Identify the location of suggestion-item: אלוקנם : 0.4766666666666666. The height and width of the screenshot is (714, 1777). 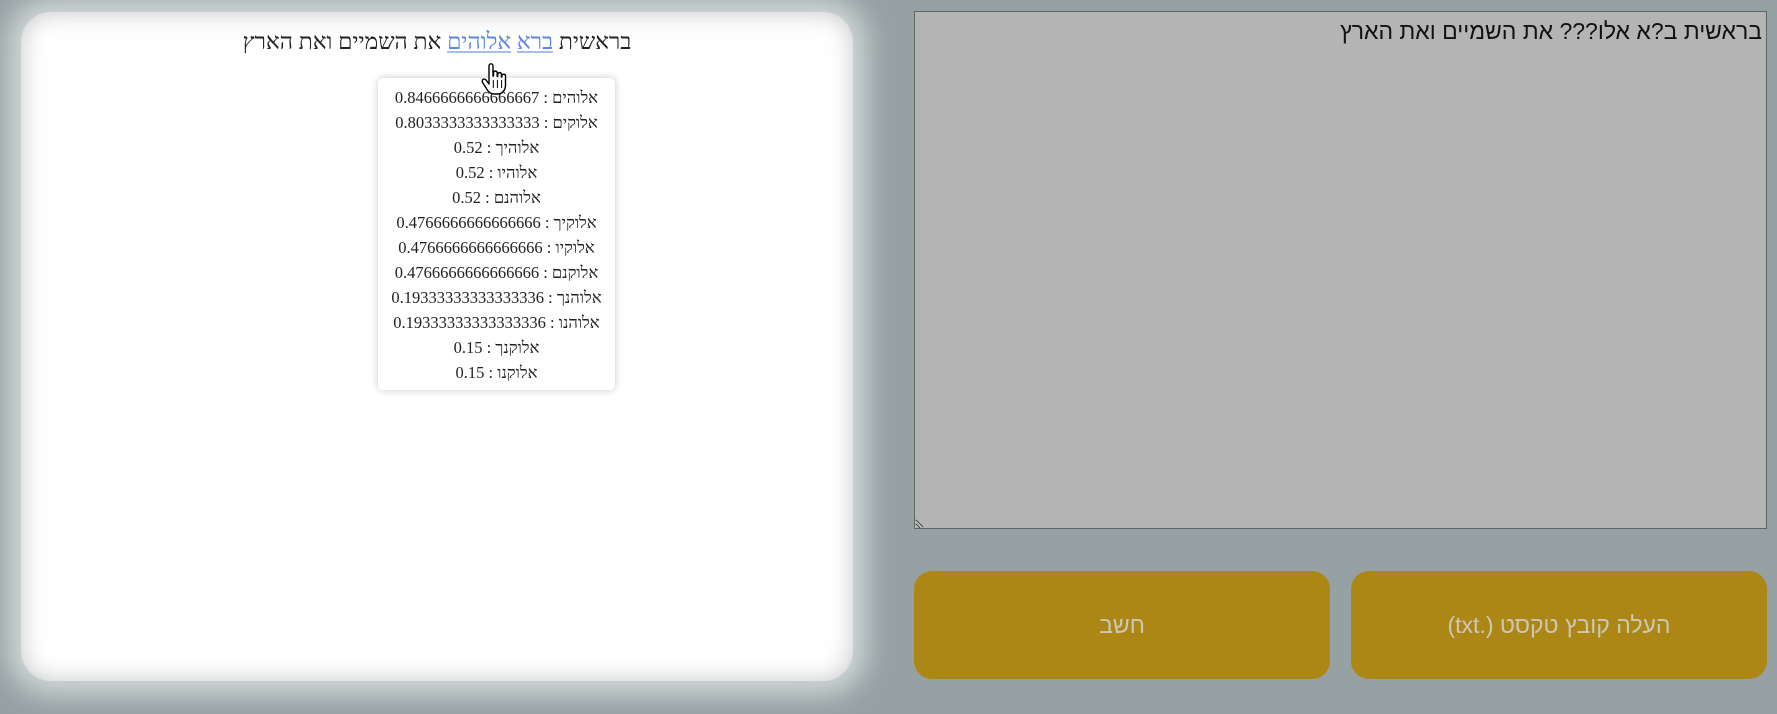
(496, 272).